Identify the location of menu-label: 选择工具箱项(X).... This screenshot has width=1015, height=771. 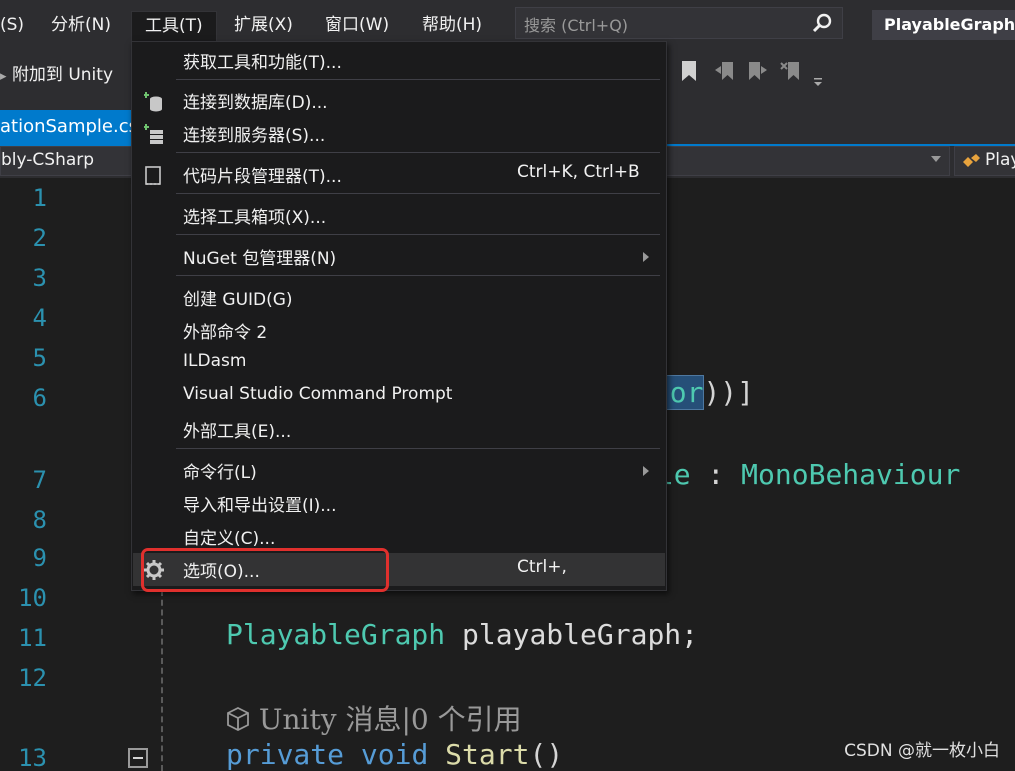
(255, 218).